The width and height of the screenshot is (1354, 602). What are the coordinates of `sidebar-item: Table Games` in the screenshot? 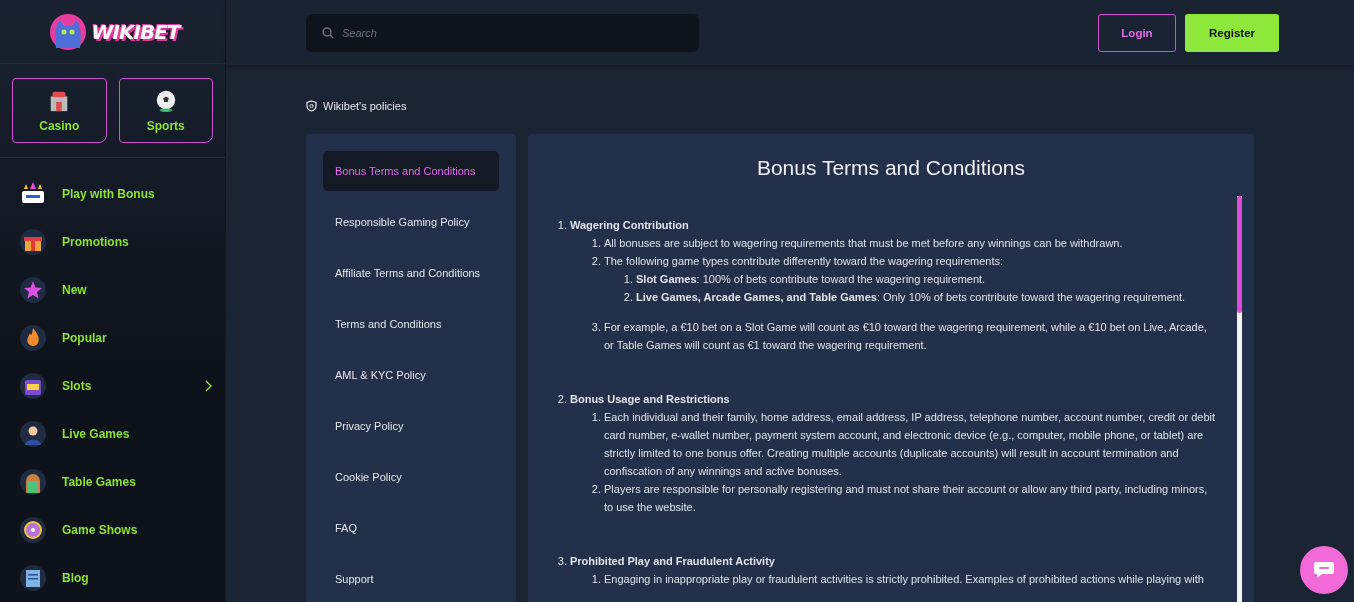 It's located at (112, 482).